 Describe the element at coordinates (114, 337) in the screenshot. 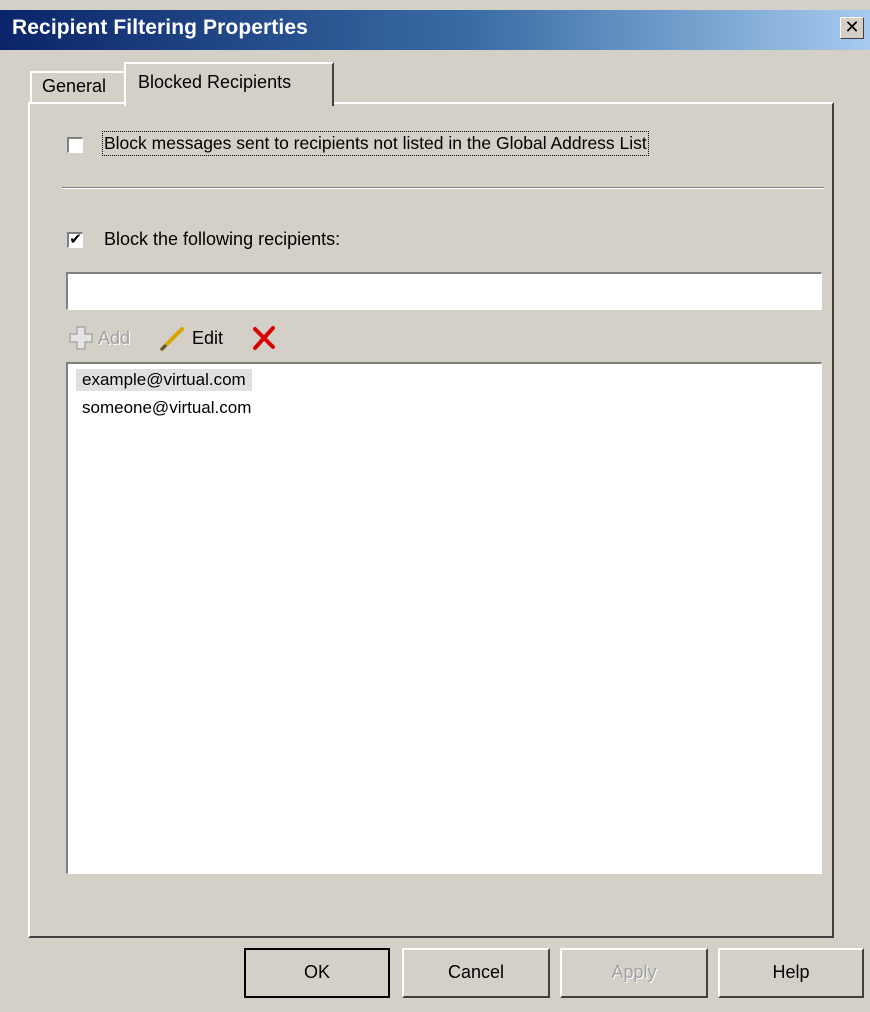

I see `add-label: Add` at that location.